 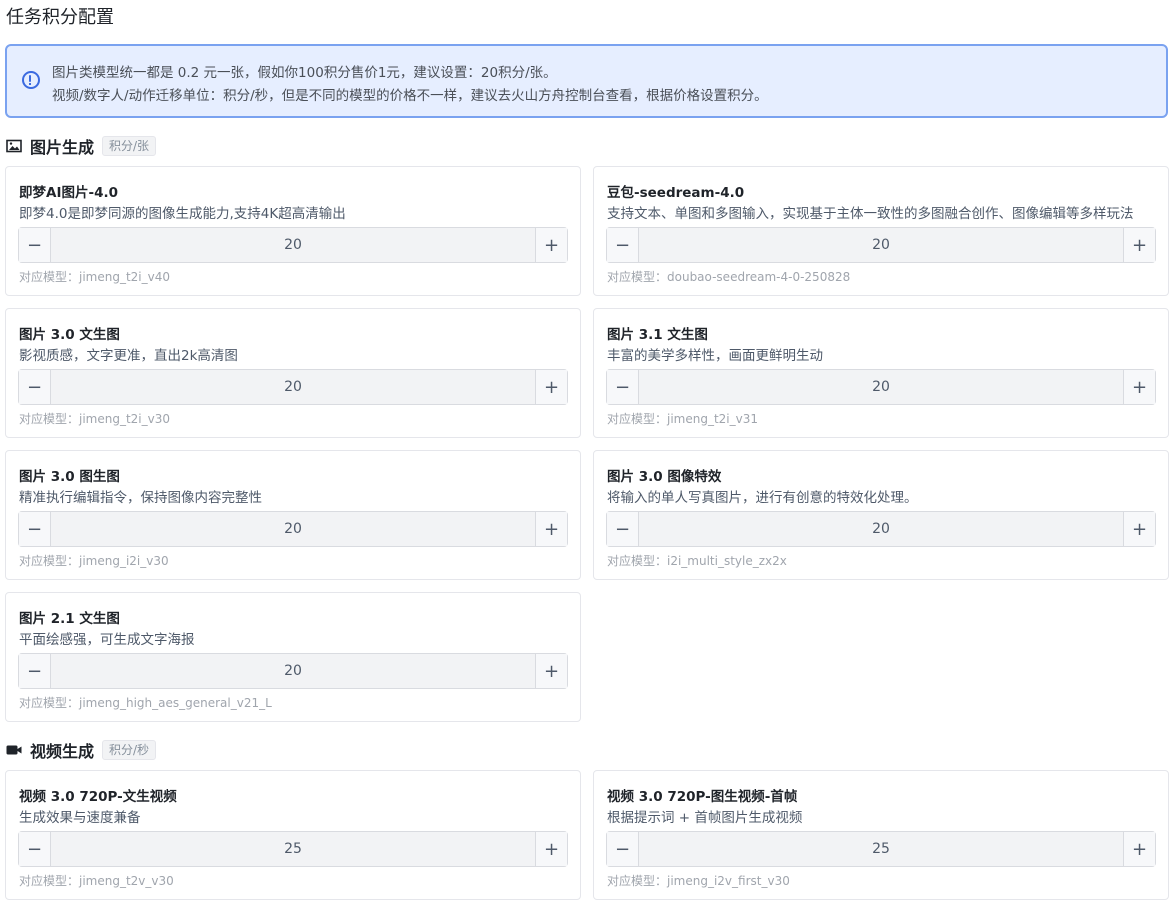 What do you see at coordinates (62, 751) in the screenshot?
I see `video-section-title: 视频生成` at bounding box center [62, 751].